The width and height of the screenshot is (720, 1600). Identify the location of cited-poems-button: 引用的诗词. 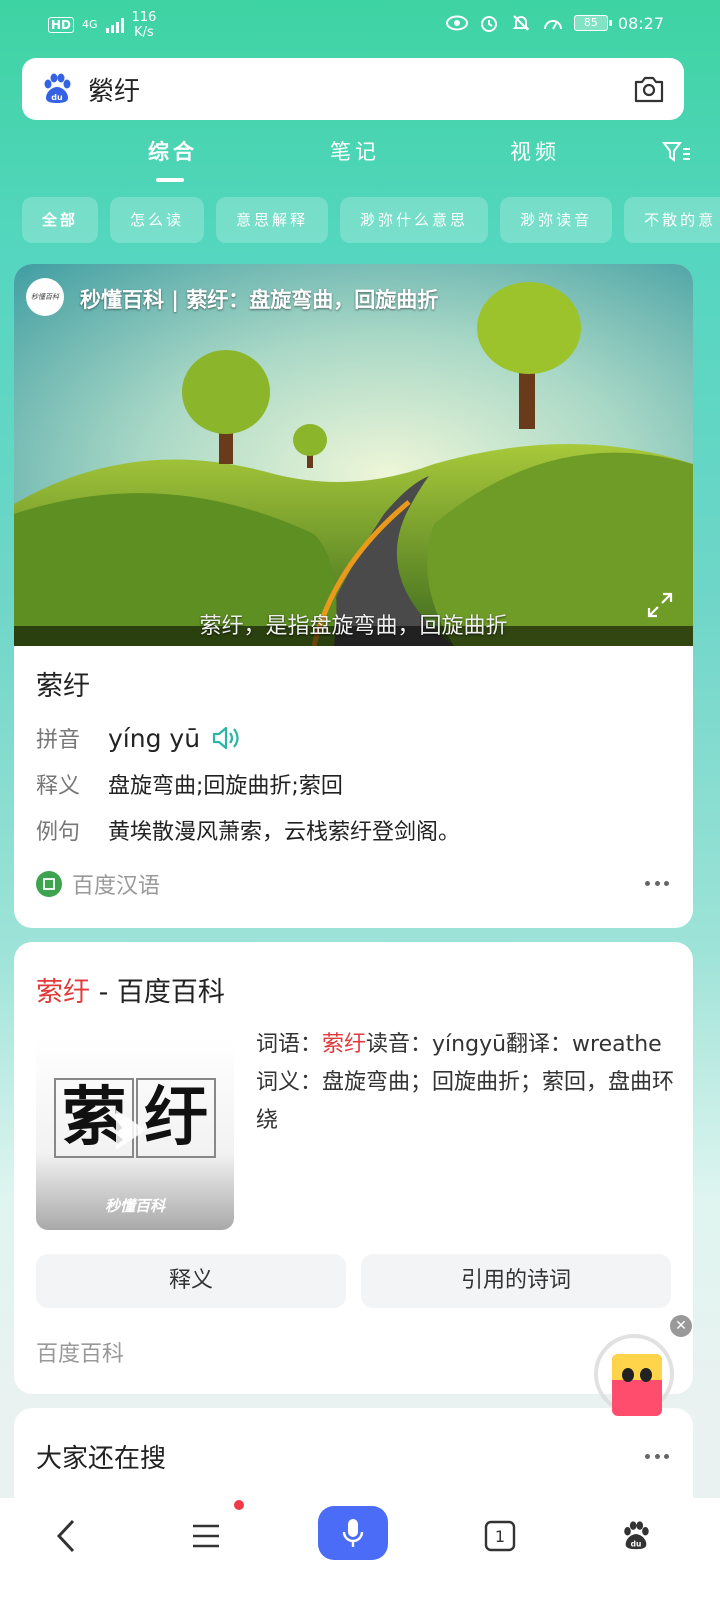
(516, 1281).